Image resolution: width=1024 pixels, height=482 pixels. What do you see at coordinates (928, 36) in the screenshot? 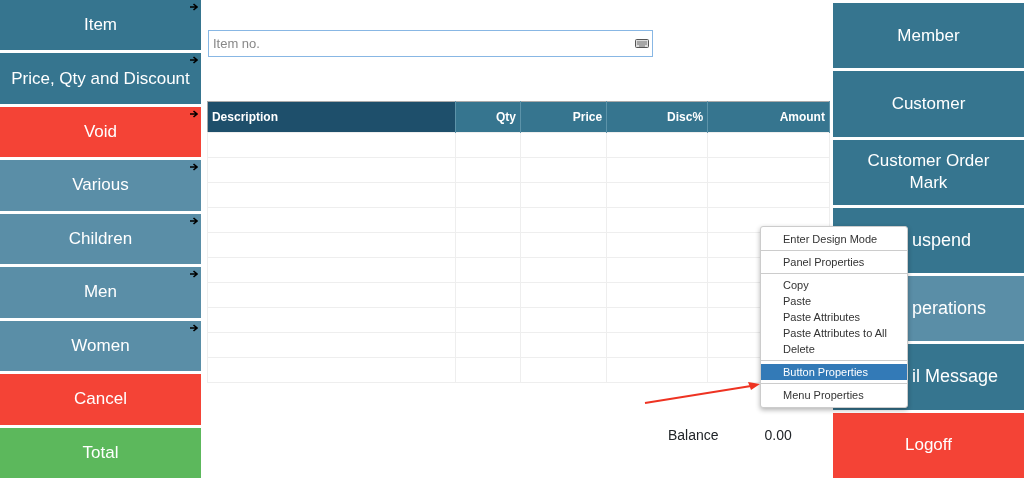
I see `function-button: Member` at bounding box center [928, 36].